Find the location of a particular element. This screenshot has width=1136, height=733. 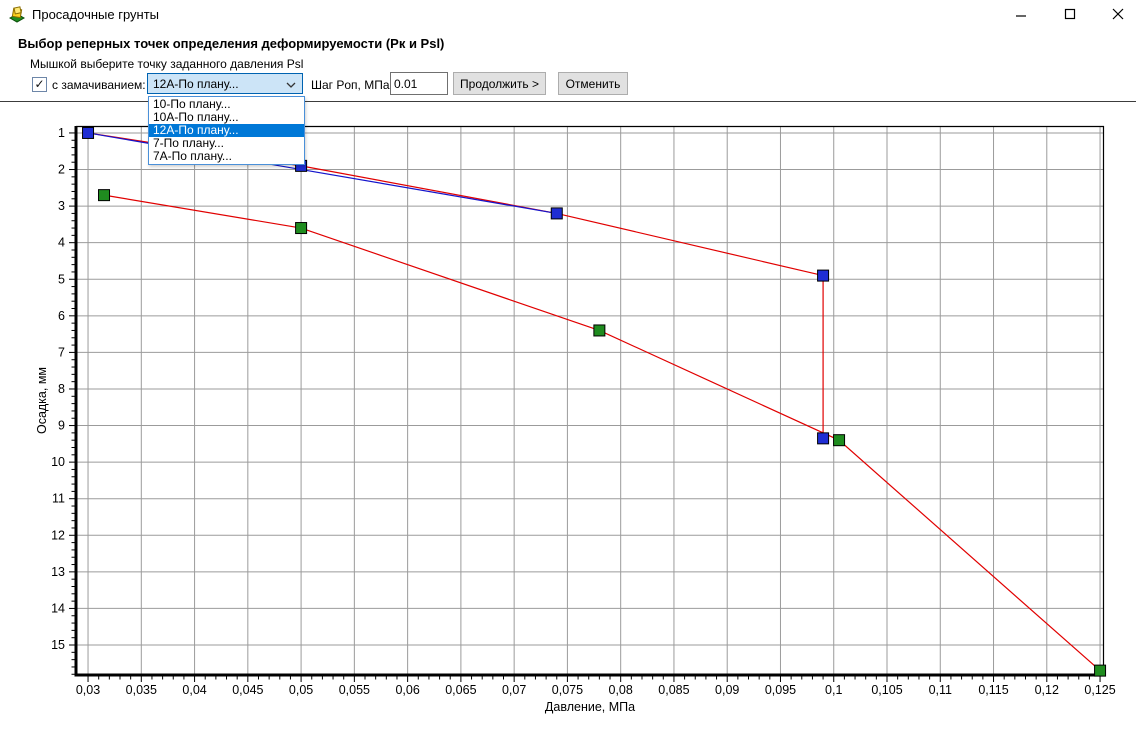

y-tick-label: 14 is located at coordinates (58, 608).